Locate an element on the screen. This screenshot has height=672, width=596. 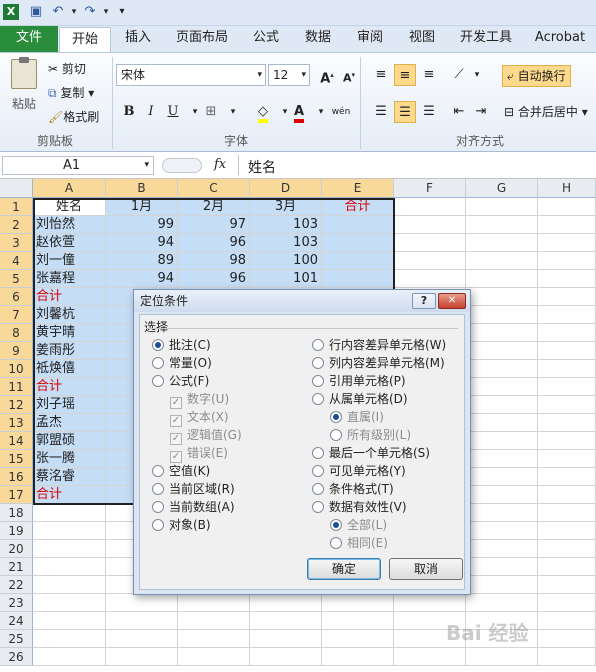
row-header: 14 is located at coordinates (16, 441).